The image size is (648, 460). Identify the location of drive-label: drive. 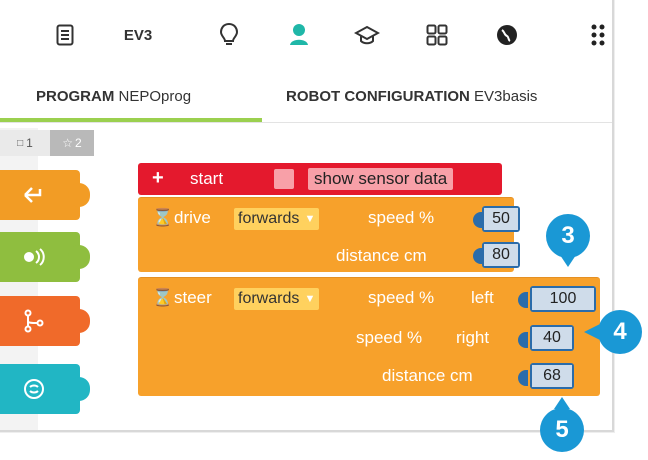
(192, 217).